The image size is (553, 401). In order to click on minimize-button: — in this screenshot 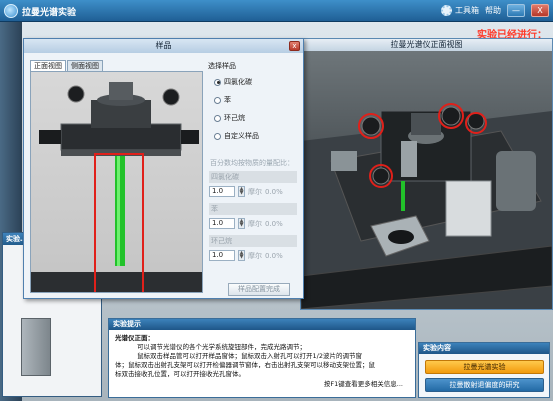, I will do `click(516, 10)`.